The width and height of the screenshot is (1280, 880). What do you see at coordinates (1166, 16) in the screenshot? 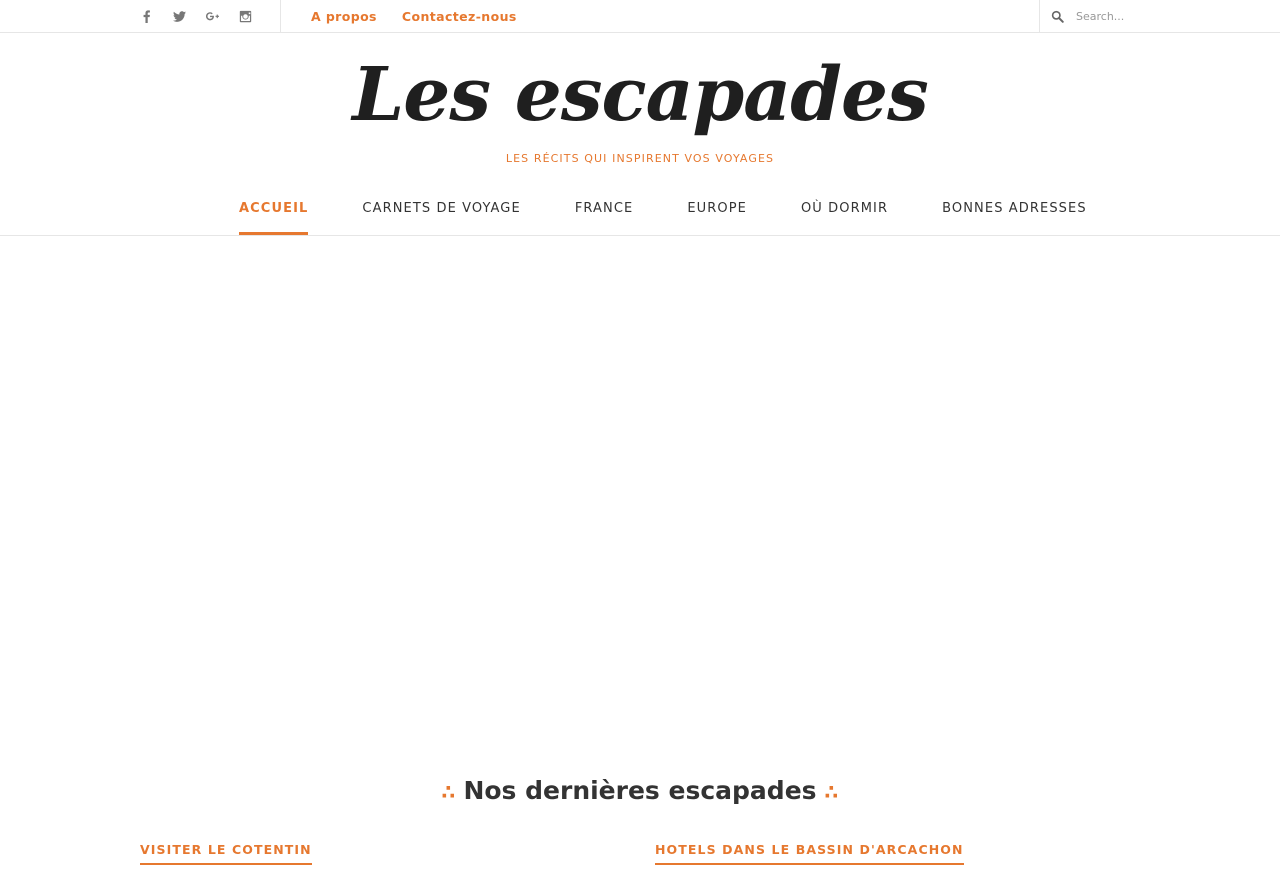
I see `search-input` at bounding box center [1166, 16].